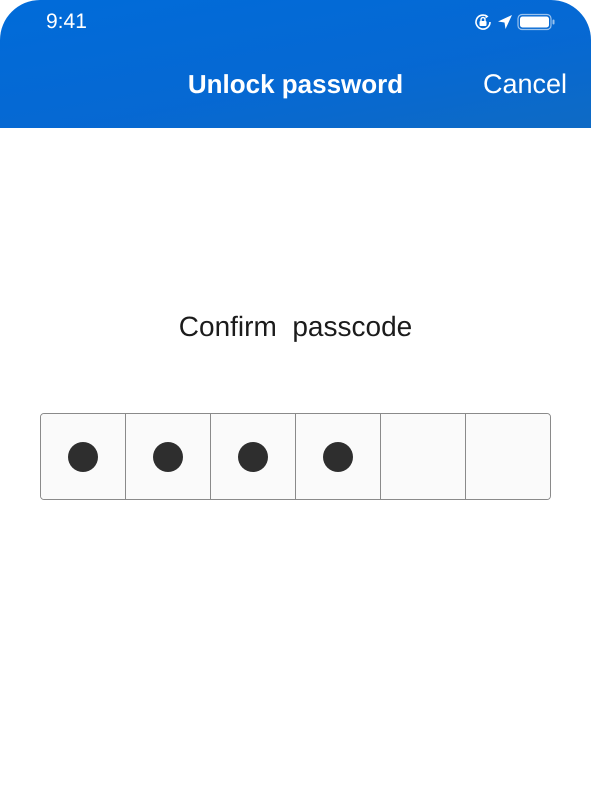 This screenshot has height=810, width=591. What do you see at coordinates (66, 22) in the screenshot?
I see `status-time: 9:41` at bounding box center [66, 22].